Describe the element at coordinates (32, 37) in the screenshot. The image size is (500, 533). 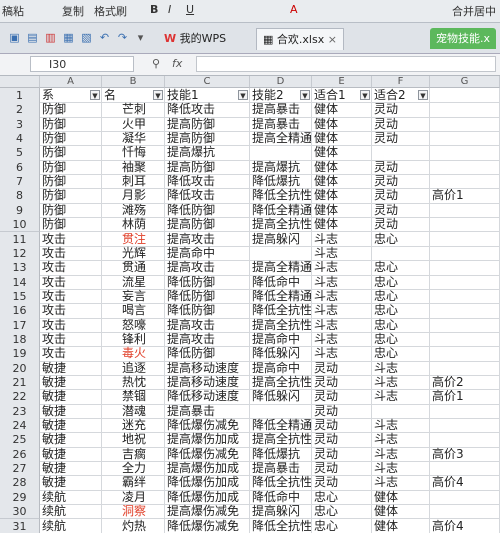
I see `save-icon: ▤` at that location.